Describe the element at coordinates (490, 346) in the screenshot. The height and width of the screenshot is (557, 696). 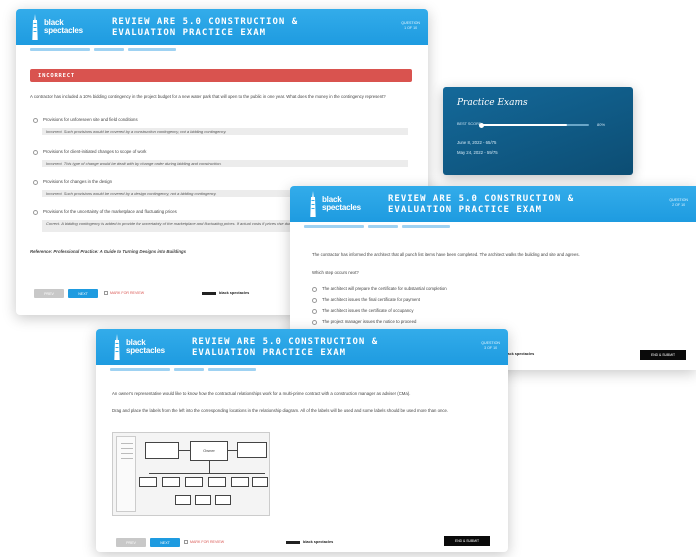
I see `question-counter: QUESTION 3 OF 10` at that location.